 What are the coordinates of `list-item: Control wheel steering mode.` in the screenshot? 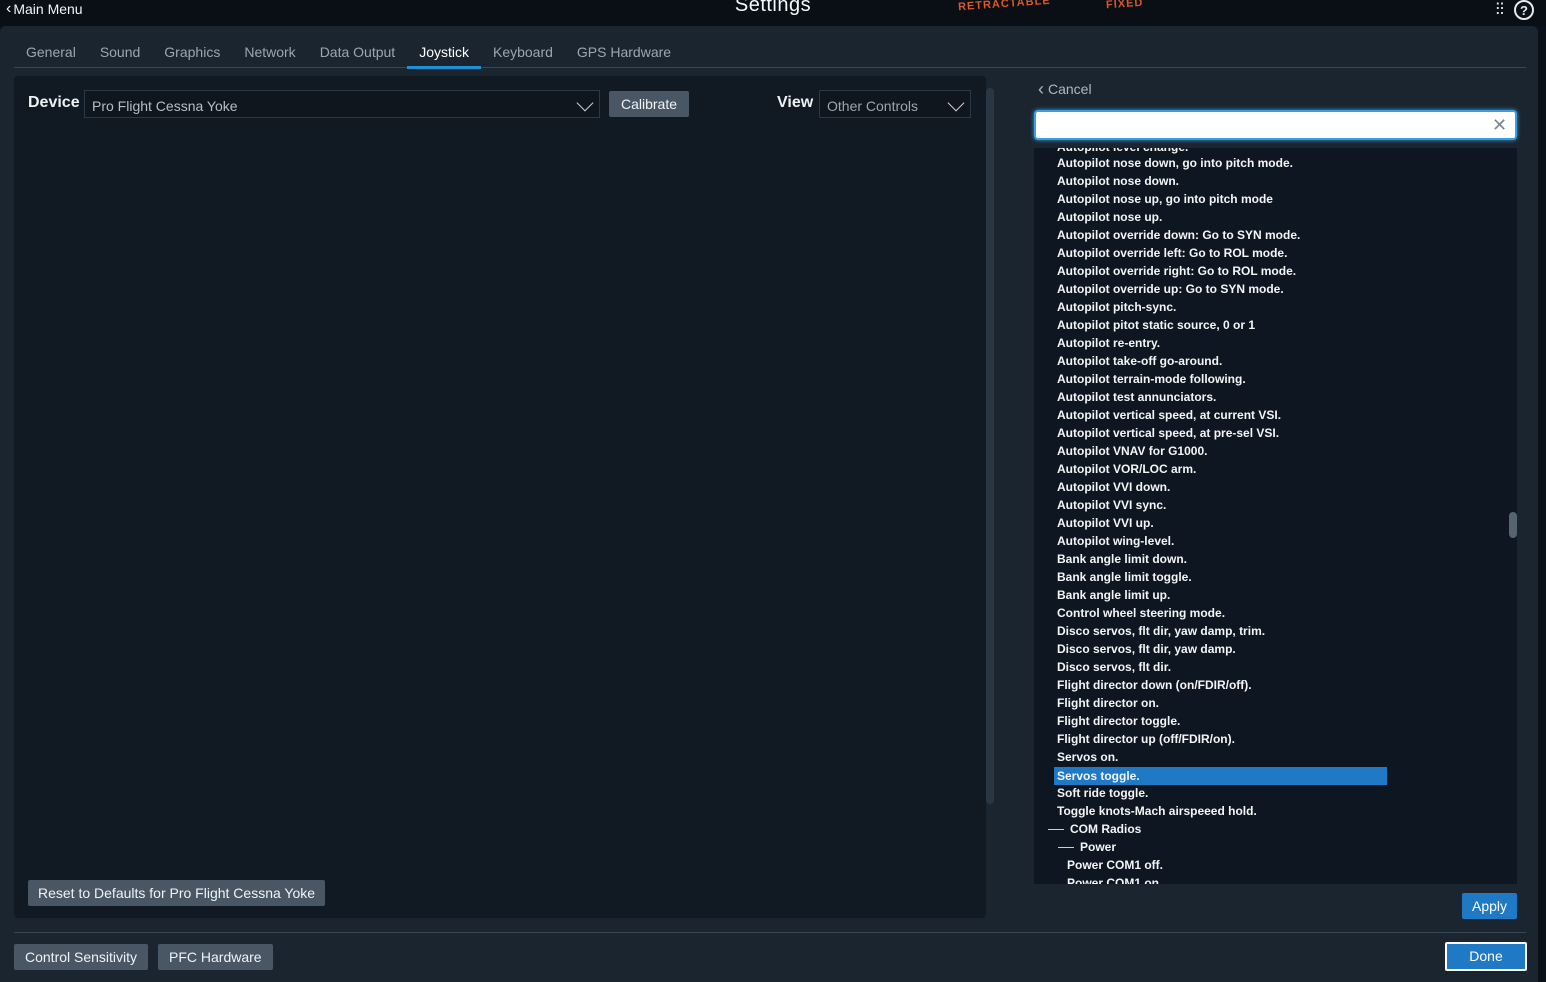 It's located at (1141, 613).